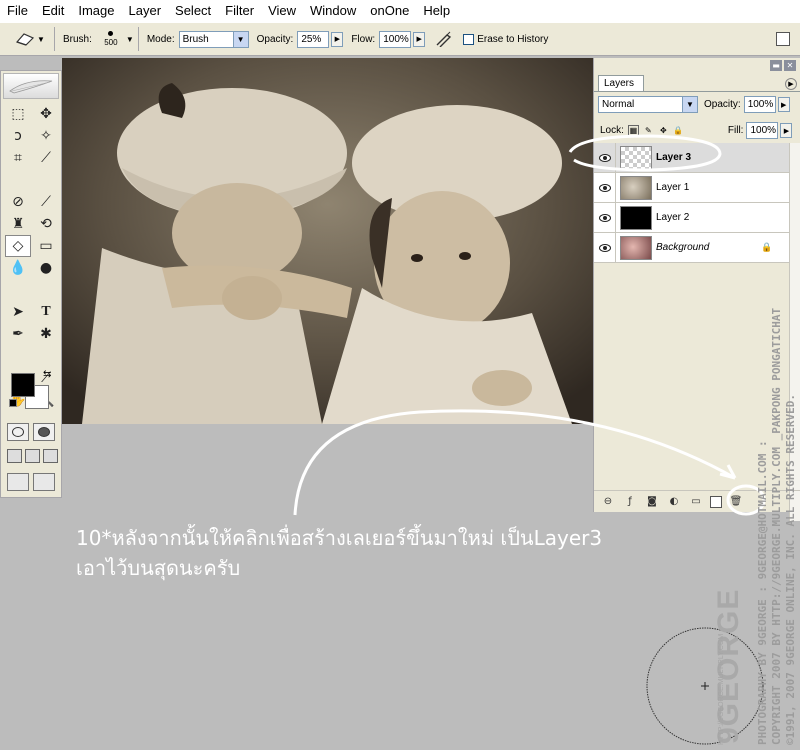  What do you see at coordinates (46, 224) in the screenshot?
I see `history-brush-tool-icon: ⟲` at bounding box center [46, 224].